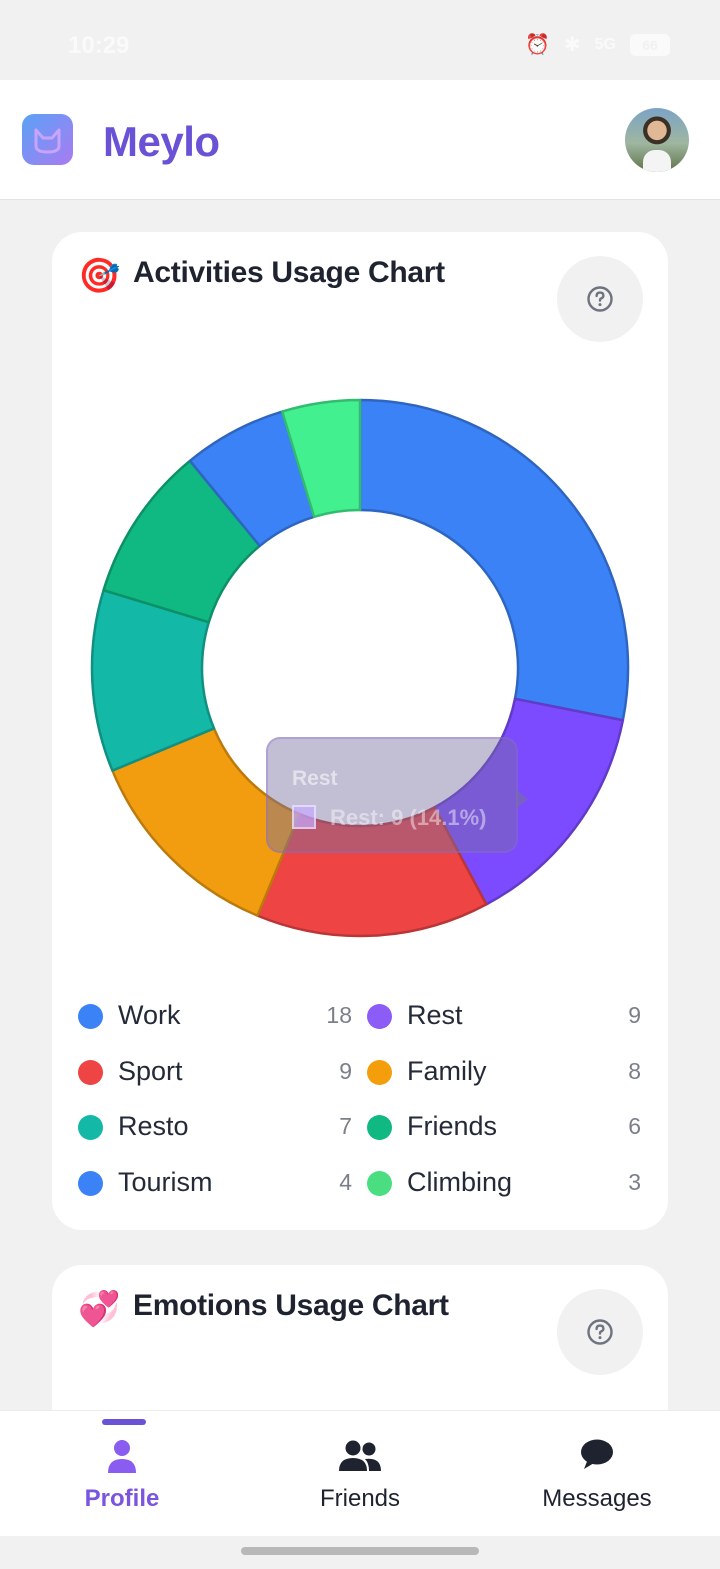 Image resolution: width=720 pixels, height=1569 pixels. I want to click on nav-profile: Profile, so click(122, 1474).